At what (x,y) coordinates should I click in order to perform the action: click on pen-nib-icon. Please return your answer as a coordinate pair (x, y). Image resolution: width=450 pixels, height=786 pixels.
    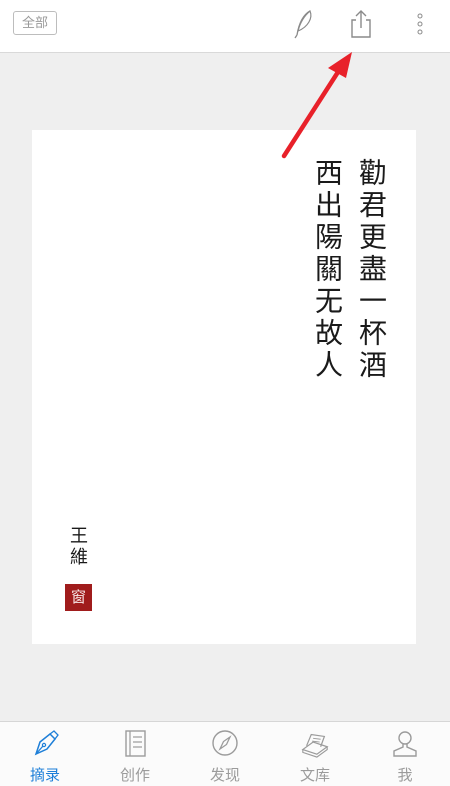
    Looking at the image, I should click on (45, 743).